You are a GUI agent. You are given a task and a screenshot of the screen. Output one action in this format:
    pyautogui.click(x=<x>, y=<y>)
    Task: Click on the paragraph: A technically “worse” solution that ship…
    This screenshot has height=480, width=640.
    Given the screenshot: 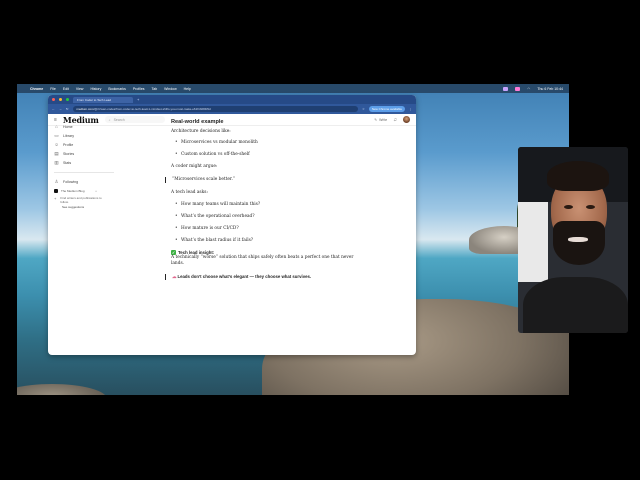 What is the action you would take?
    pyautogui.click(x=262, y=260)
    